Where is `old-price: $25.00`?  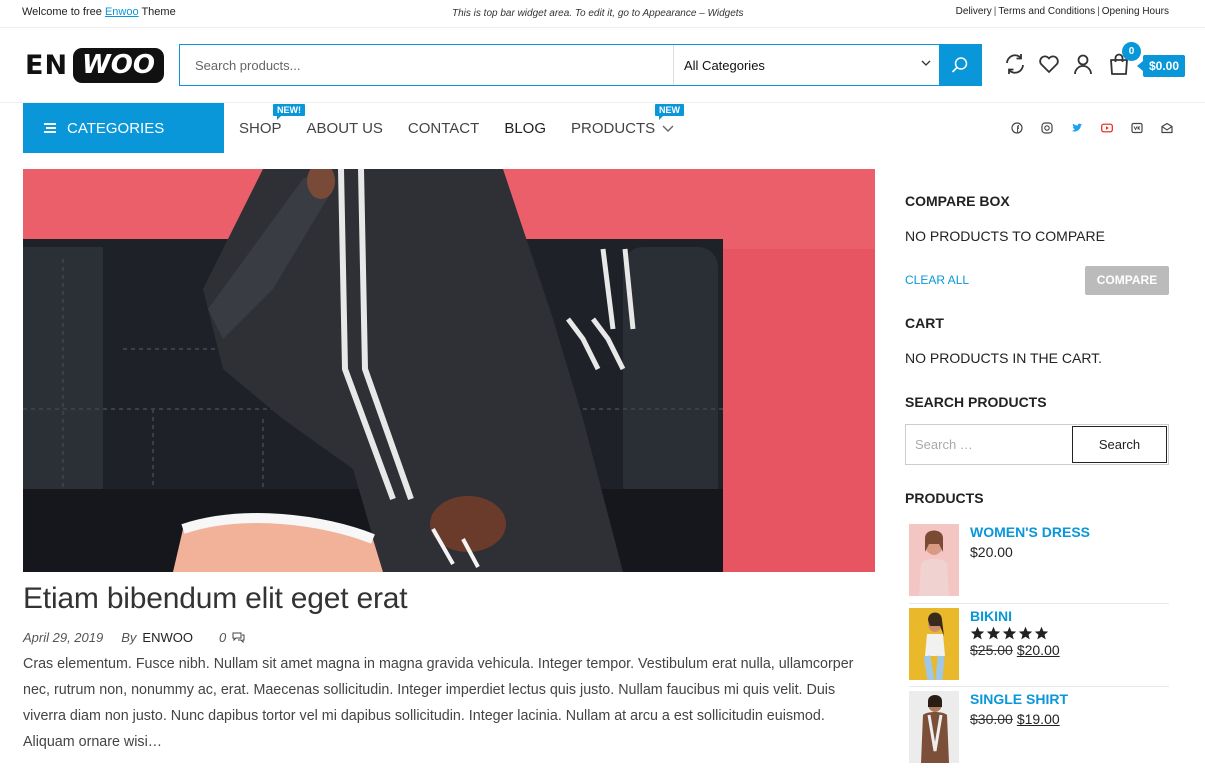
old-price: $25.00 is located at coordinates (991, 650).